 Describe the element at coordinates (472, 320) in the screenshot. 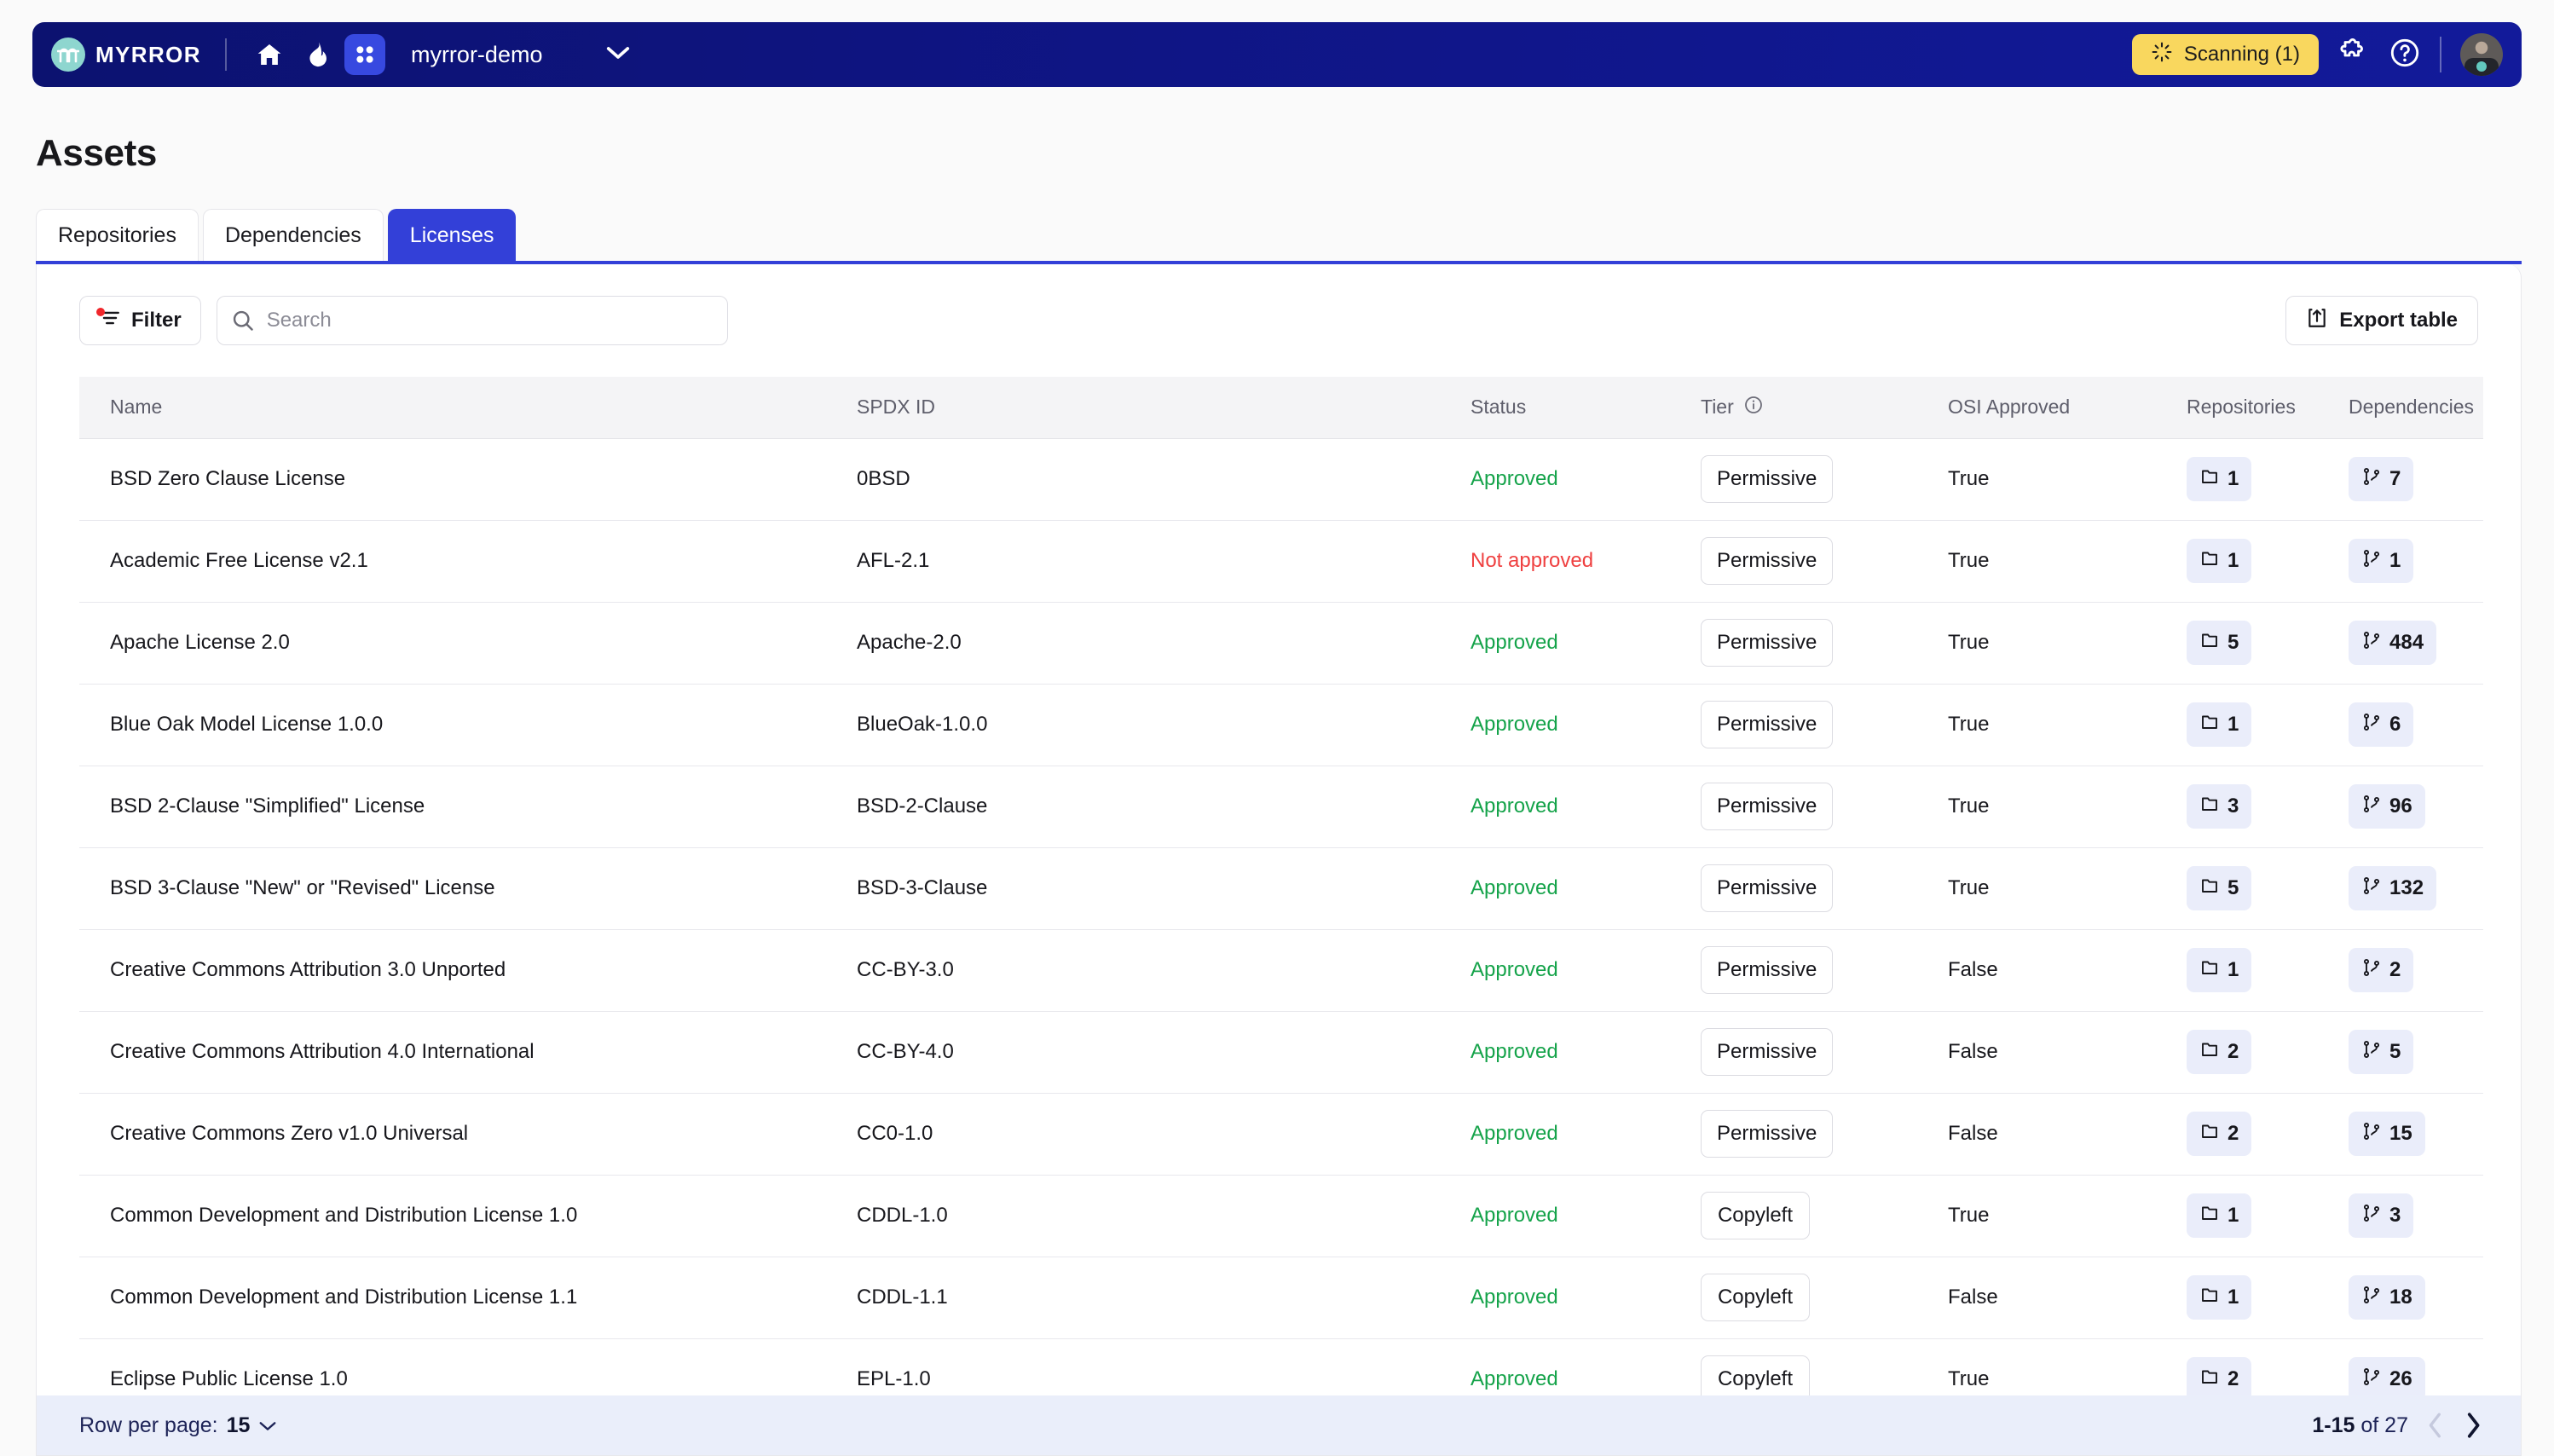

I see `search-input` at that location.